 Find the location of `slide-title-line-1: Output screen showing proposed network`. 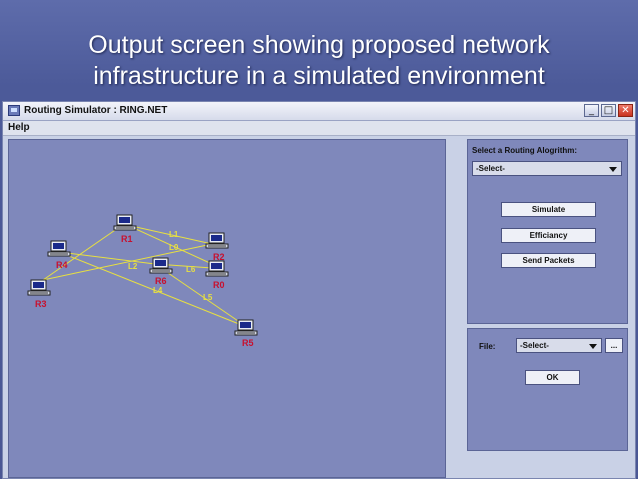

slide-title-line-1: Output screen showing proposed network is located at coordinates (319, 45).